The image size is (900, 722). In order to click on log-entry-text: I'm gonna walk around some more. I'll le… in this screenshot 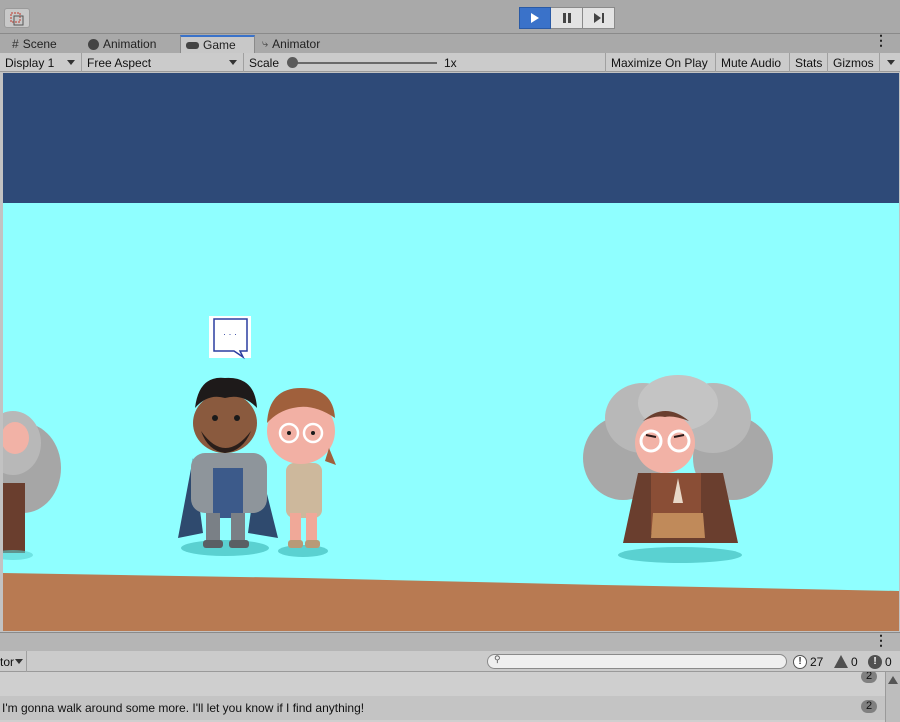, I will do `click(183, 708)`.